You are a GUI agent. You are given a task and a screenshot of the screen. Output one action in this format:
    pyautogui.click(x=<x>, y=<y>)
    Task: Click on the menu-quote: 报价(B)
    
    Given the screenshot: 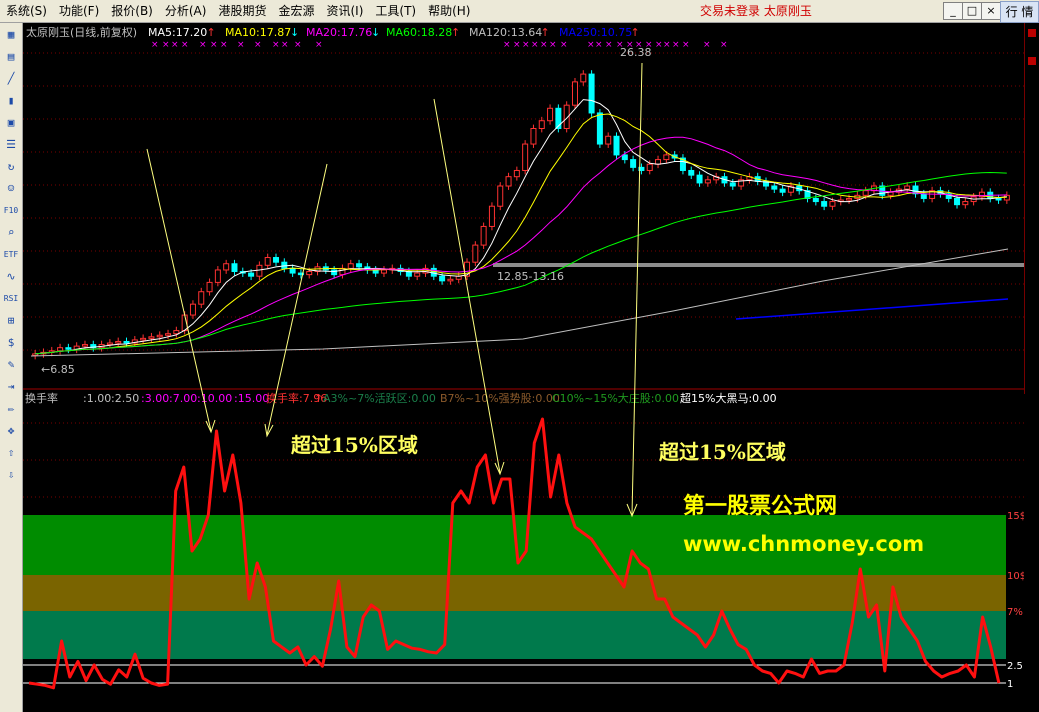 What is the action you would take?
    pyautogui.click(x=132, y=11)
    